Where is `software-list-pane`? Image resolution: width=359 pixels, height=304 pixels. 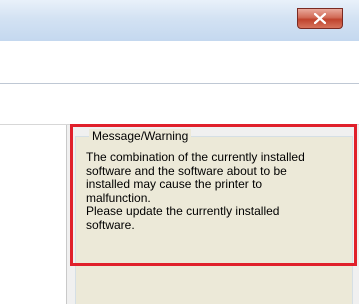
software-list-pane is located at coordinates (33, 214).